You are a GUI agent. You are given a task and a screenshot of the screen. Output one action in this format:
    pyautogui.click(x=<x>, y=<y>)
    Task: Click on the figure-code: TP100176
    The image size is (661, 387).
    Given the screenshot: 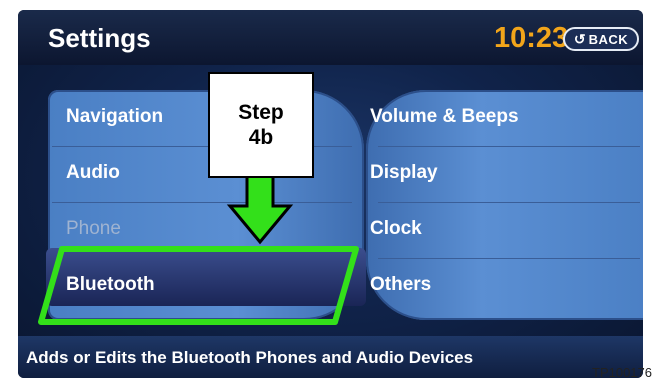 What is the action you would take?
    pyautogui.click(x=622, y=372)
    